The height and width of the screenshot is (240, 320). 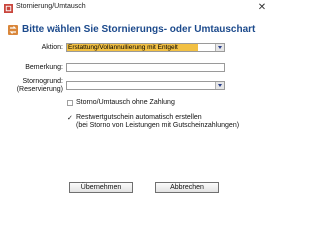 What do you see at coordinates (42, 81) in the screenshot?
I see `stornogrund-label: Stornogrund:` at bounding box center [42, 81].